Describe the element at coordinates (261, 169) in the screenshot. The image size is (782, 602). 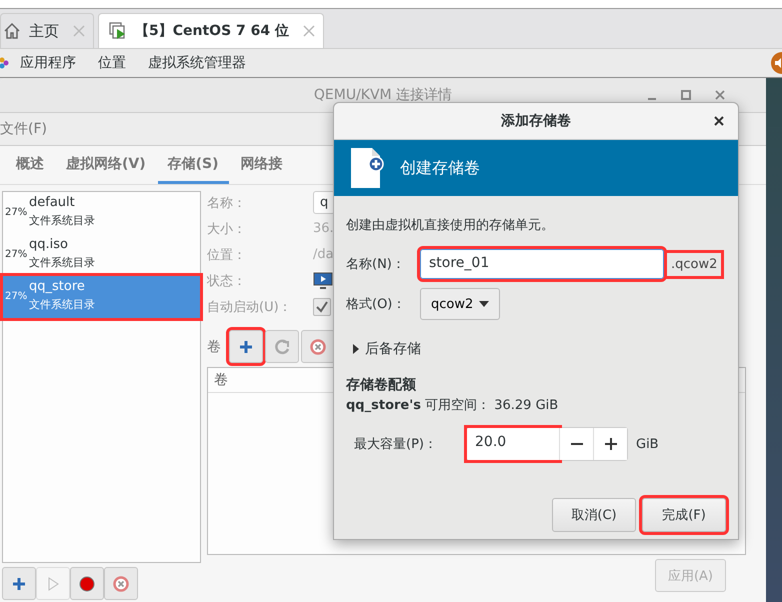
I see `tab: 网络接` at that location.